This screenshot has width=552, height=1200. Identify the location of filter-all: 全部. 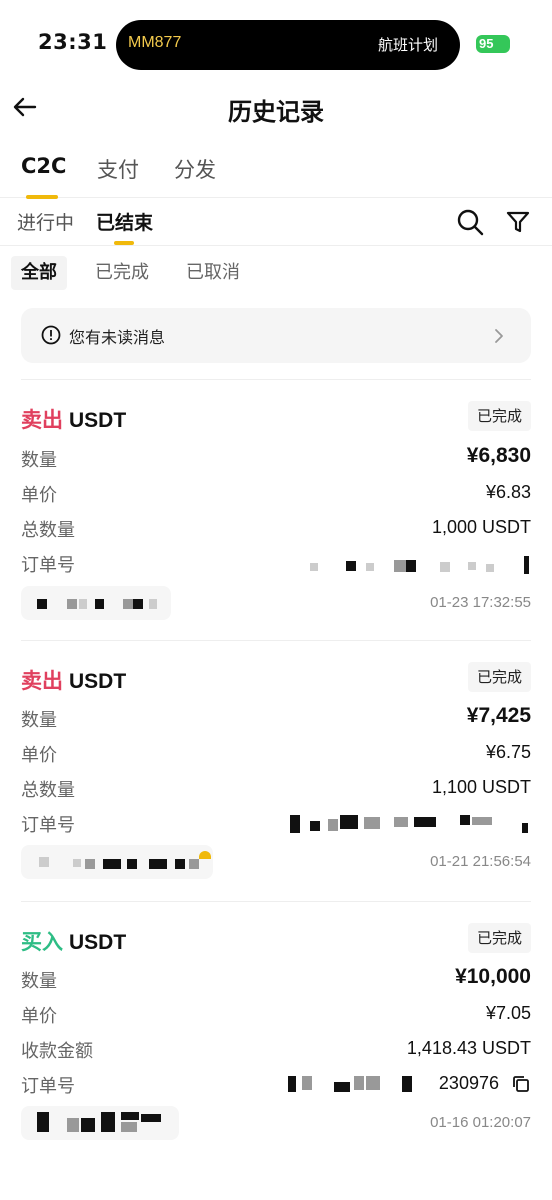
(39, 273).